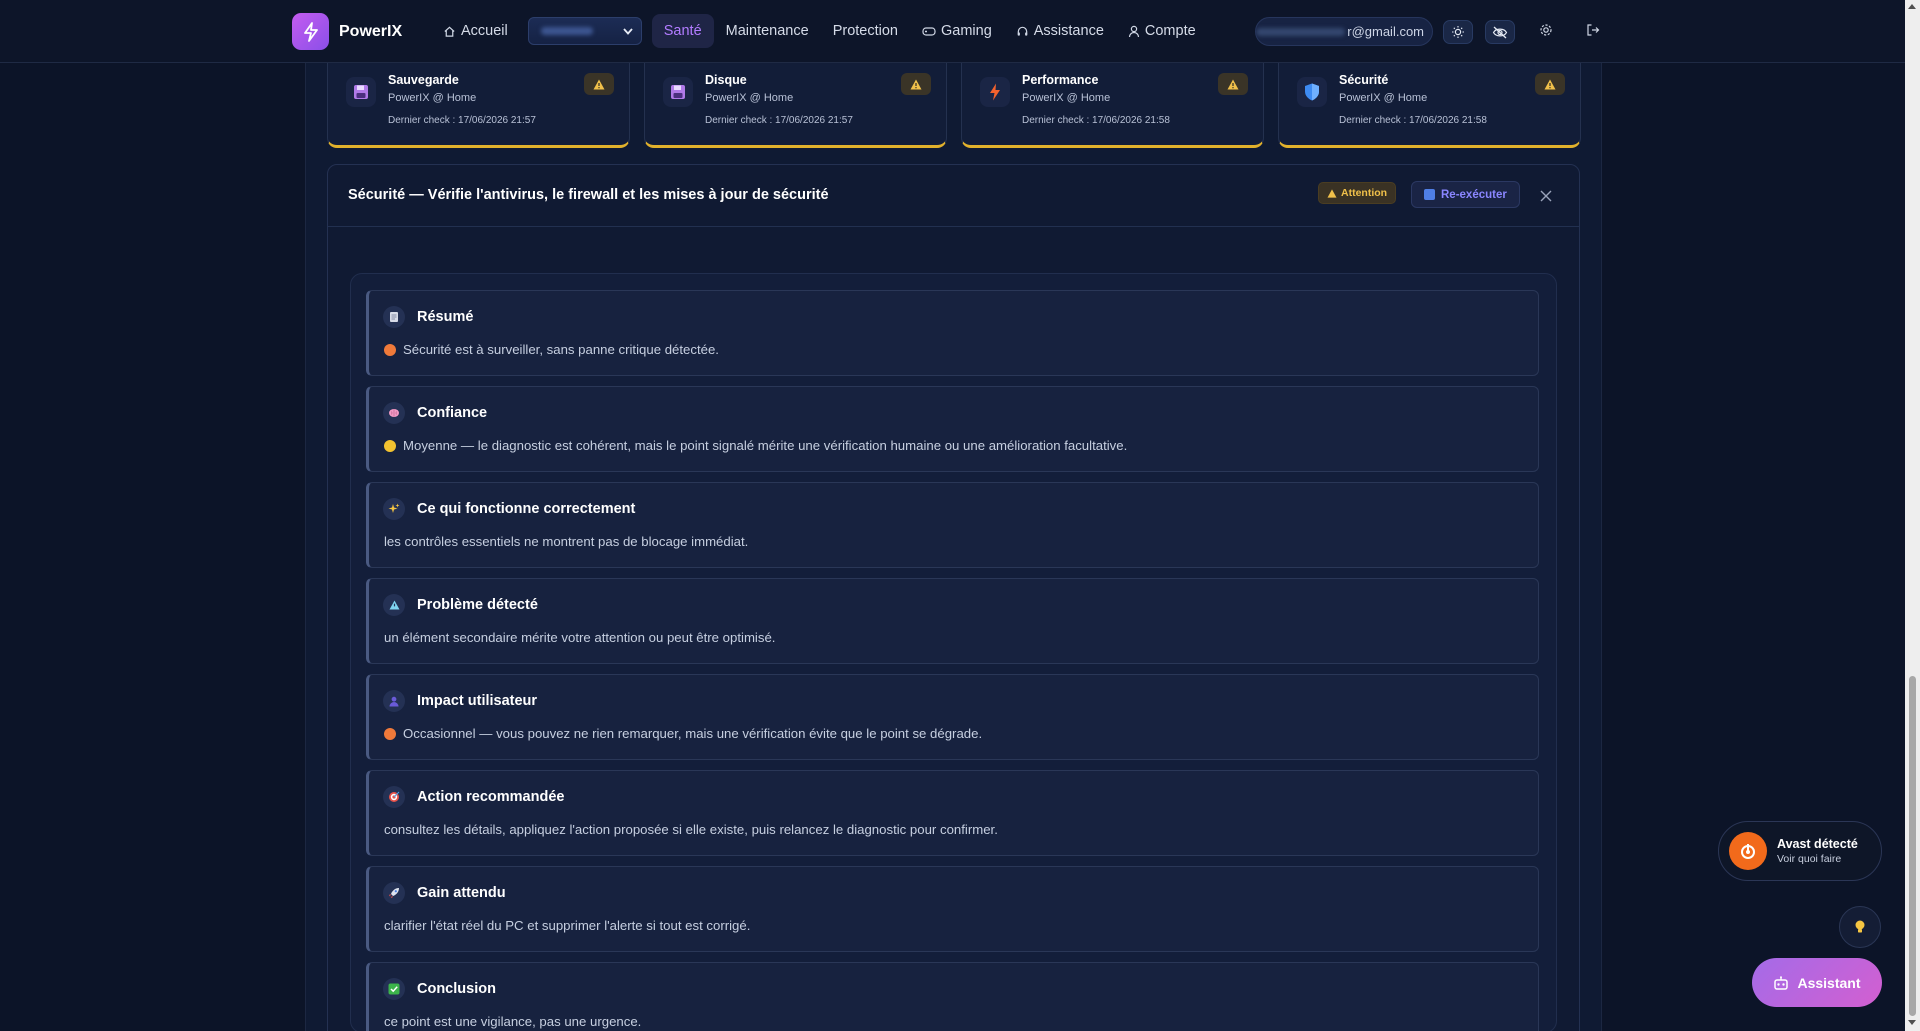  I want to click on assistant-button: Assistant, so click(1817, 982).